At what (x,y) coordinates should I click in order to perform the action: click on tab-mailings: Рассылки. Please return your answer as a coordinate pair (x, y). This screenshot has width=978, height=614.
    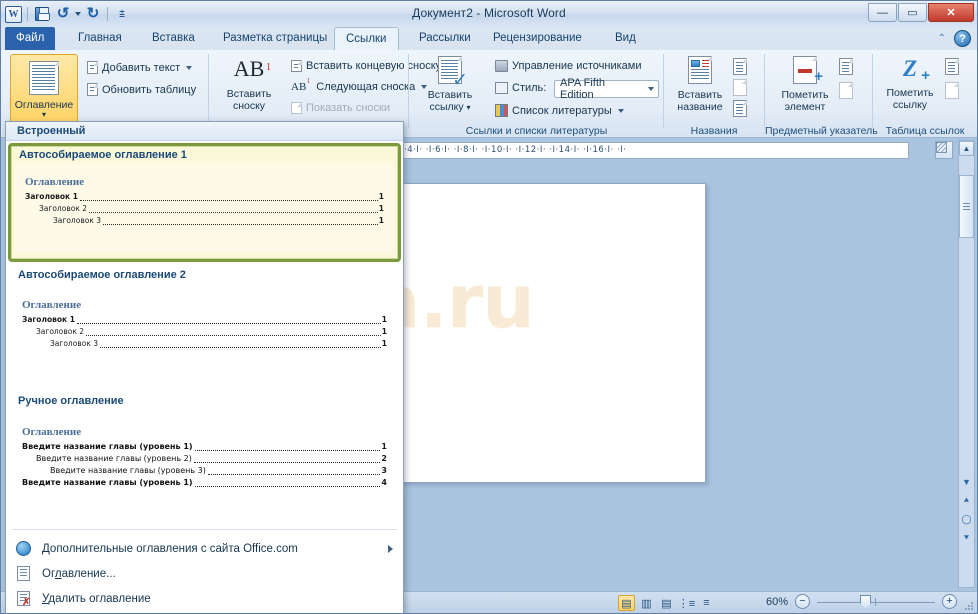
    Looking at the image, I should click on (445, 38).